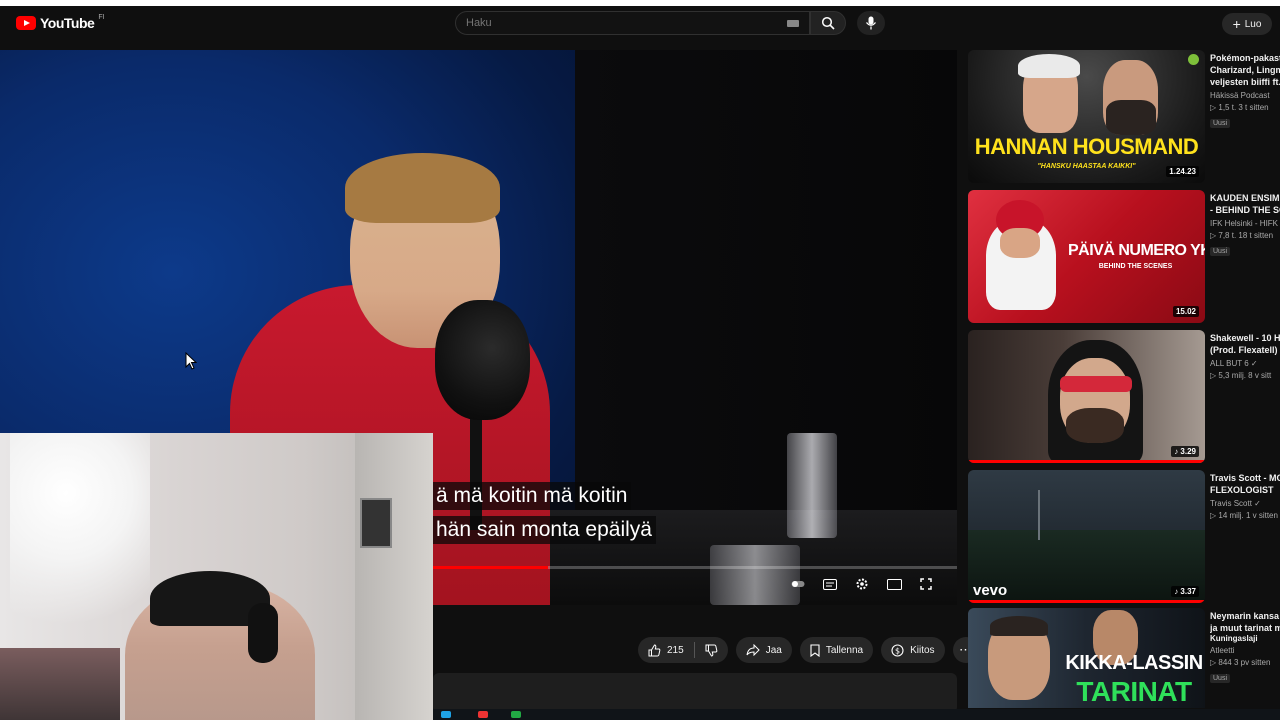 The height and width of the screenshot is (720, 1280). I want to click on share-button: Jaa, so click(763, 650).